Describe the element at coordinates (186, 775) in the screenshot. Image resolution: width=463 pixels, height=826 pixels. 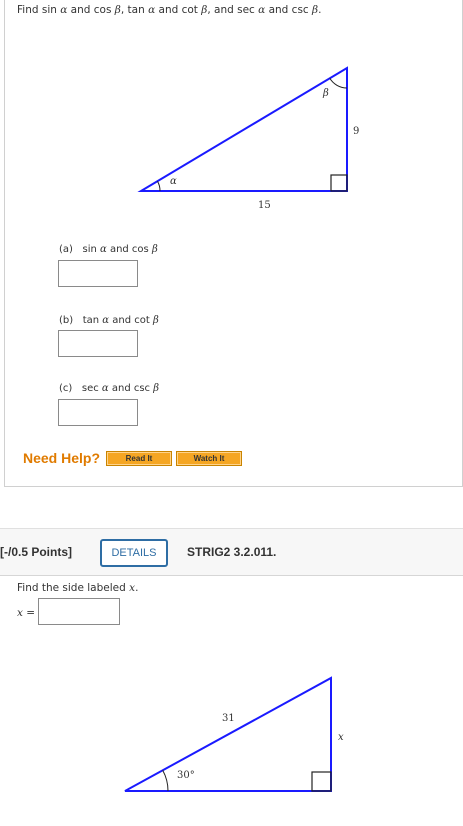
I see `angle-30-label: 30°` at that location.